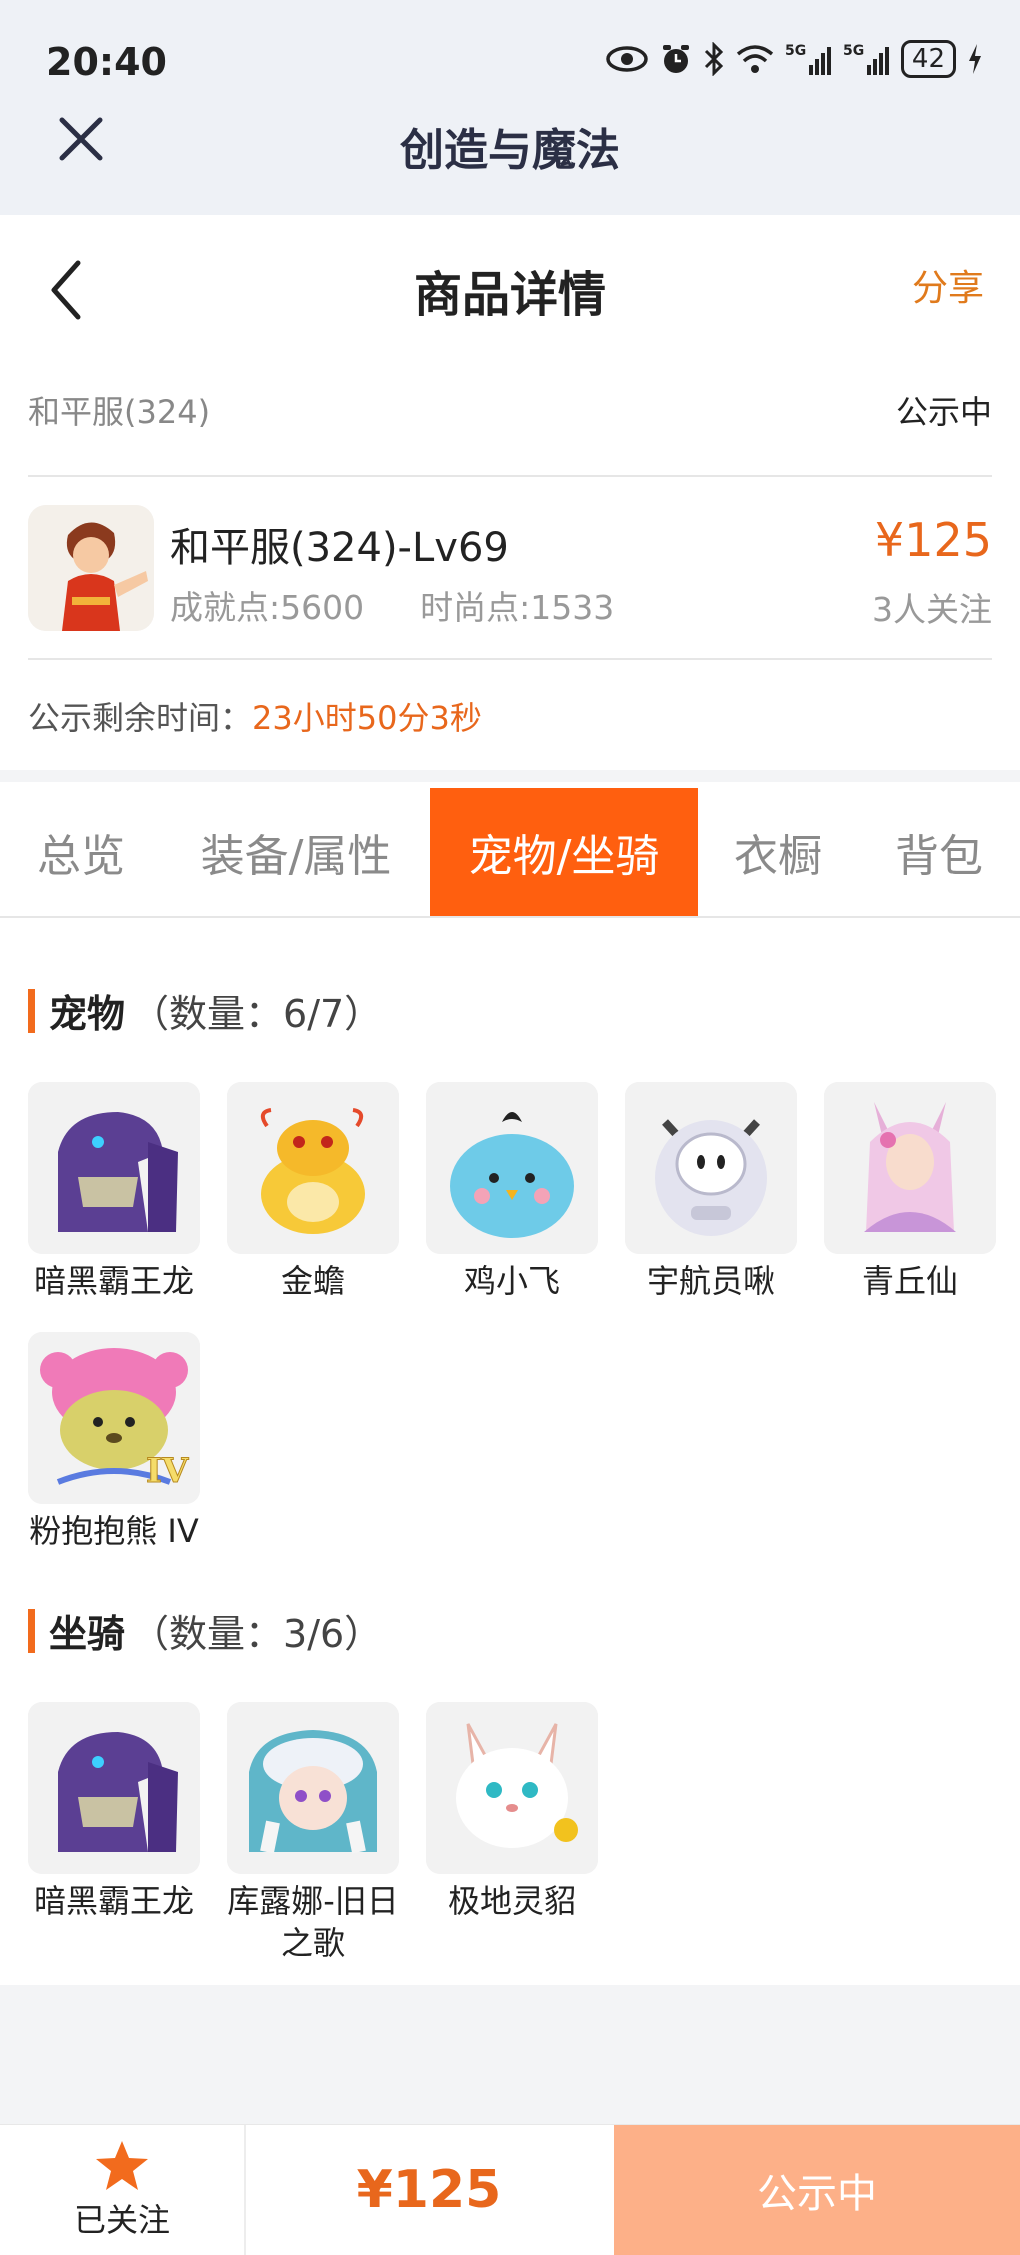 The image size is (1020, 2255). What do you see at coordinates (339, 548) in the screenshot?
I see `account-title: 和平服(324)-Lv69` at bounding box center [339, 548].